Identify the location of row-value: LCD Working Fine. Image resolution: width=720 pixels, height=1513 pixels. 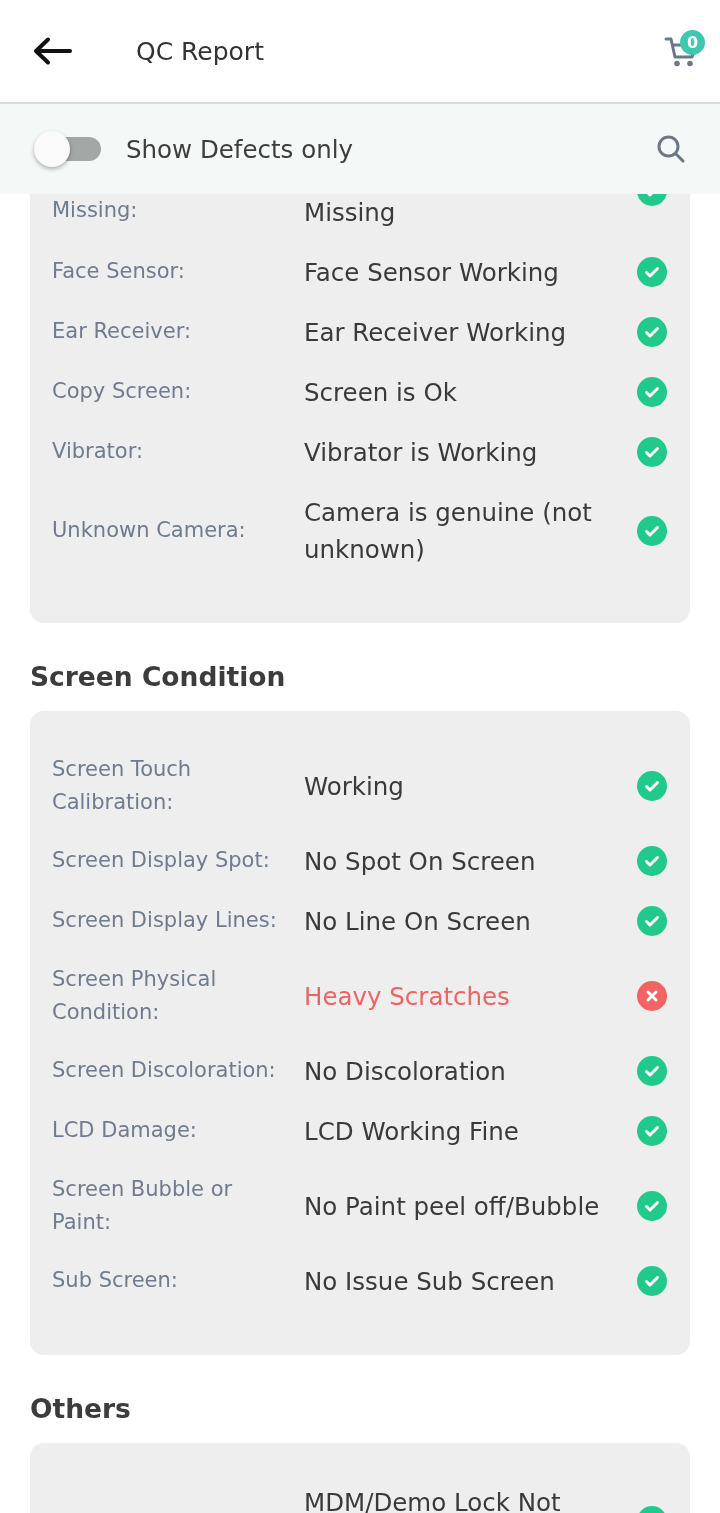
(412, 1131).